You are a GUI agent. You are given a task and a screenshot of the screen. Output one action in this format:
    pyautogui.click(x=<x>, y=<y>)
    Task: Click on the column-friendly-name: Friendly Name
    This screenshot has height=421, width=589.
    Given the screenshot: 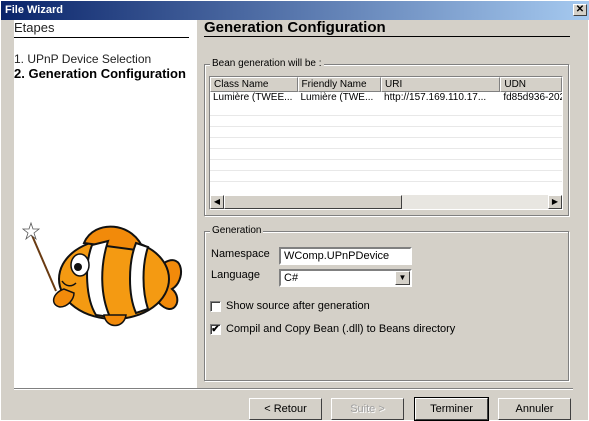 What is the action you would take?
    pyautogui.click(x=339, y=84)
    